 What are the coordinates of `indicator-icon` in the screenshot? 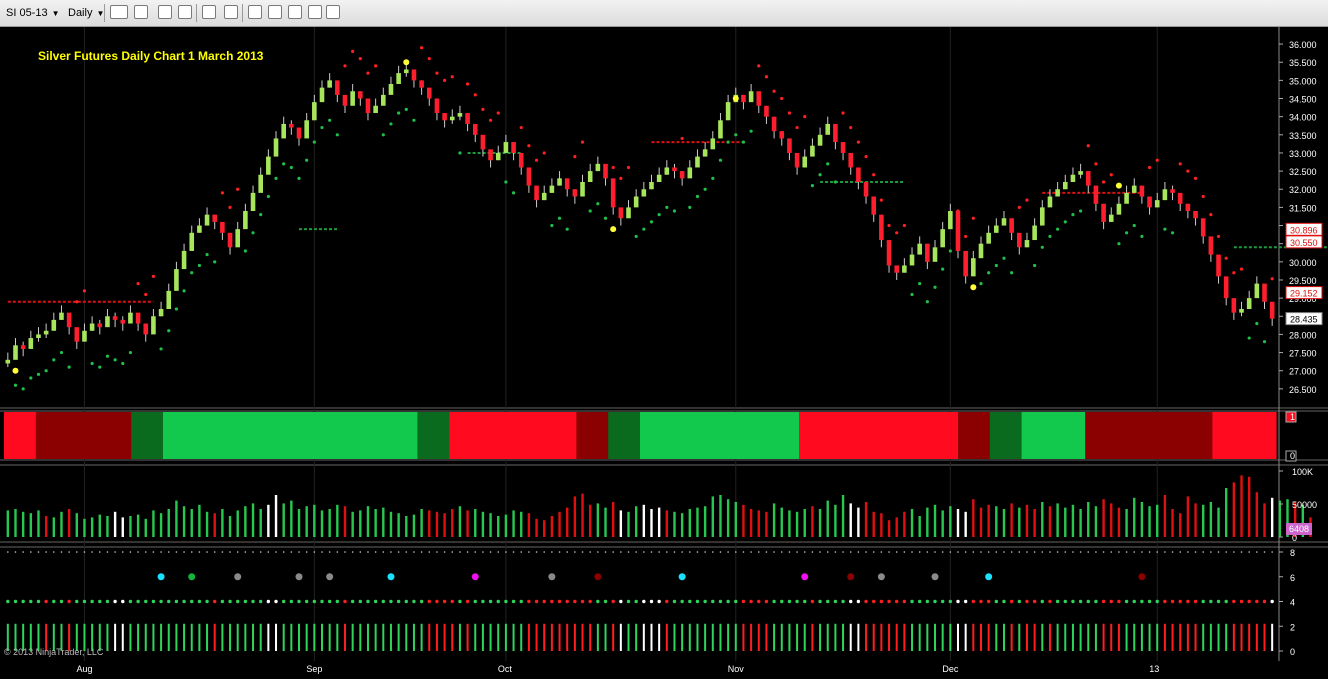 It's located at (165, 12).